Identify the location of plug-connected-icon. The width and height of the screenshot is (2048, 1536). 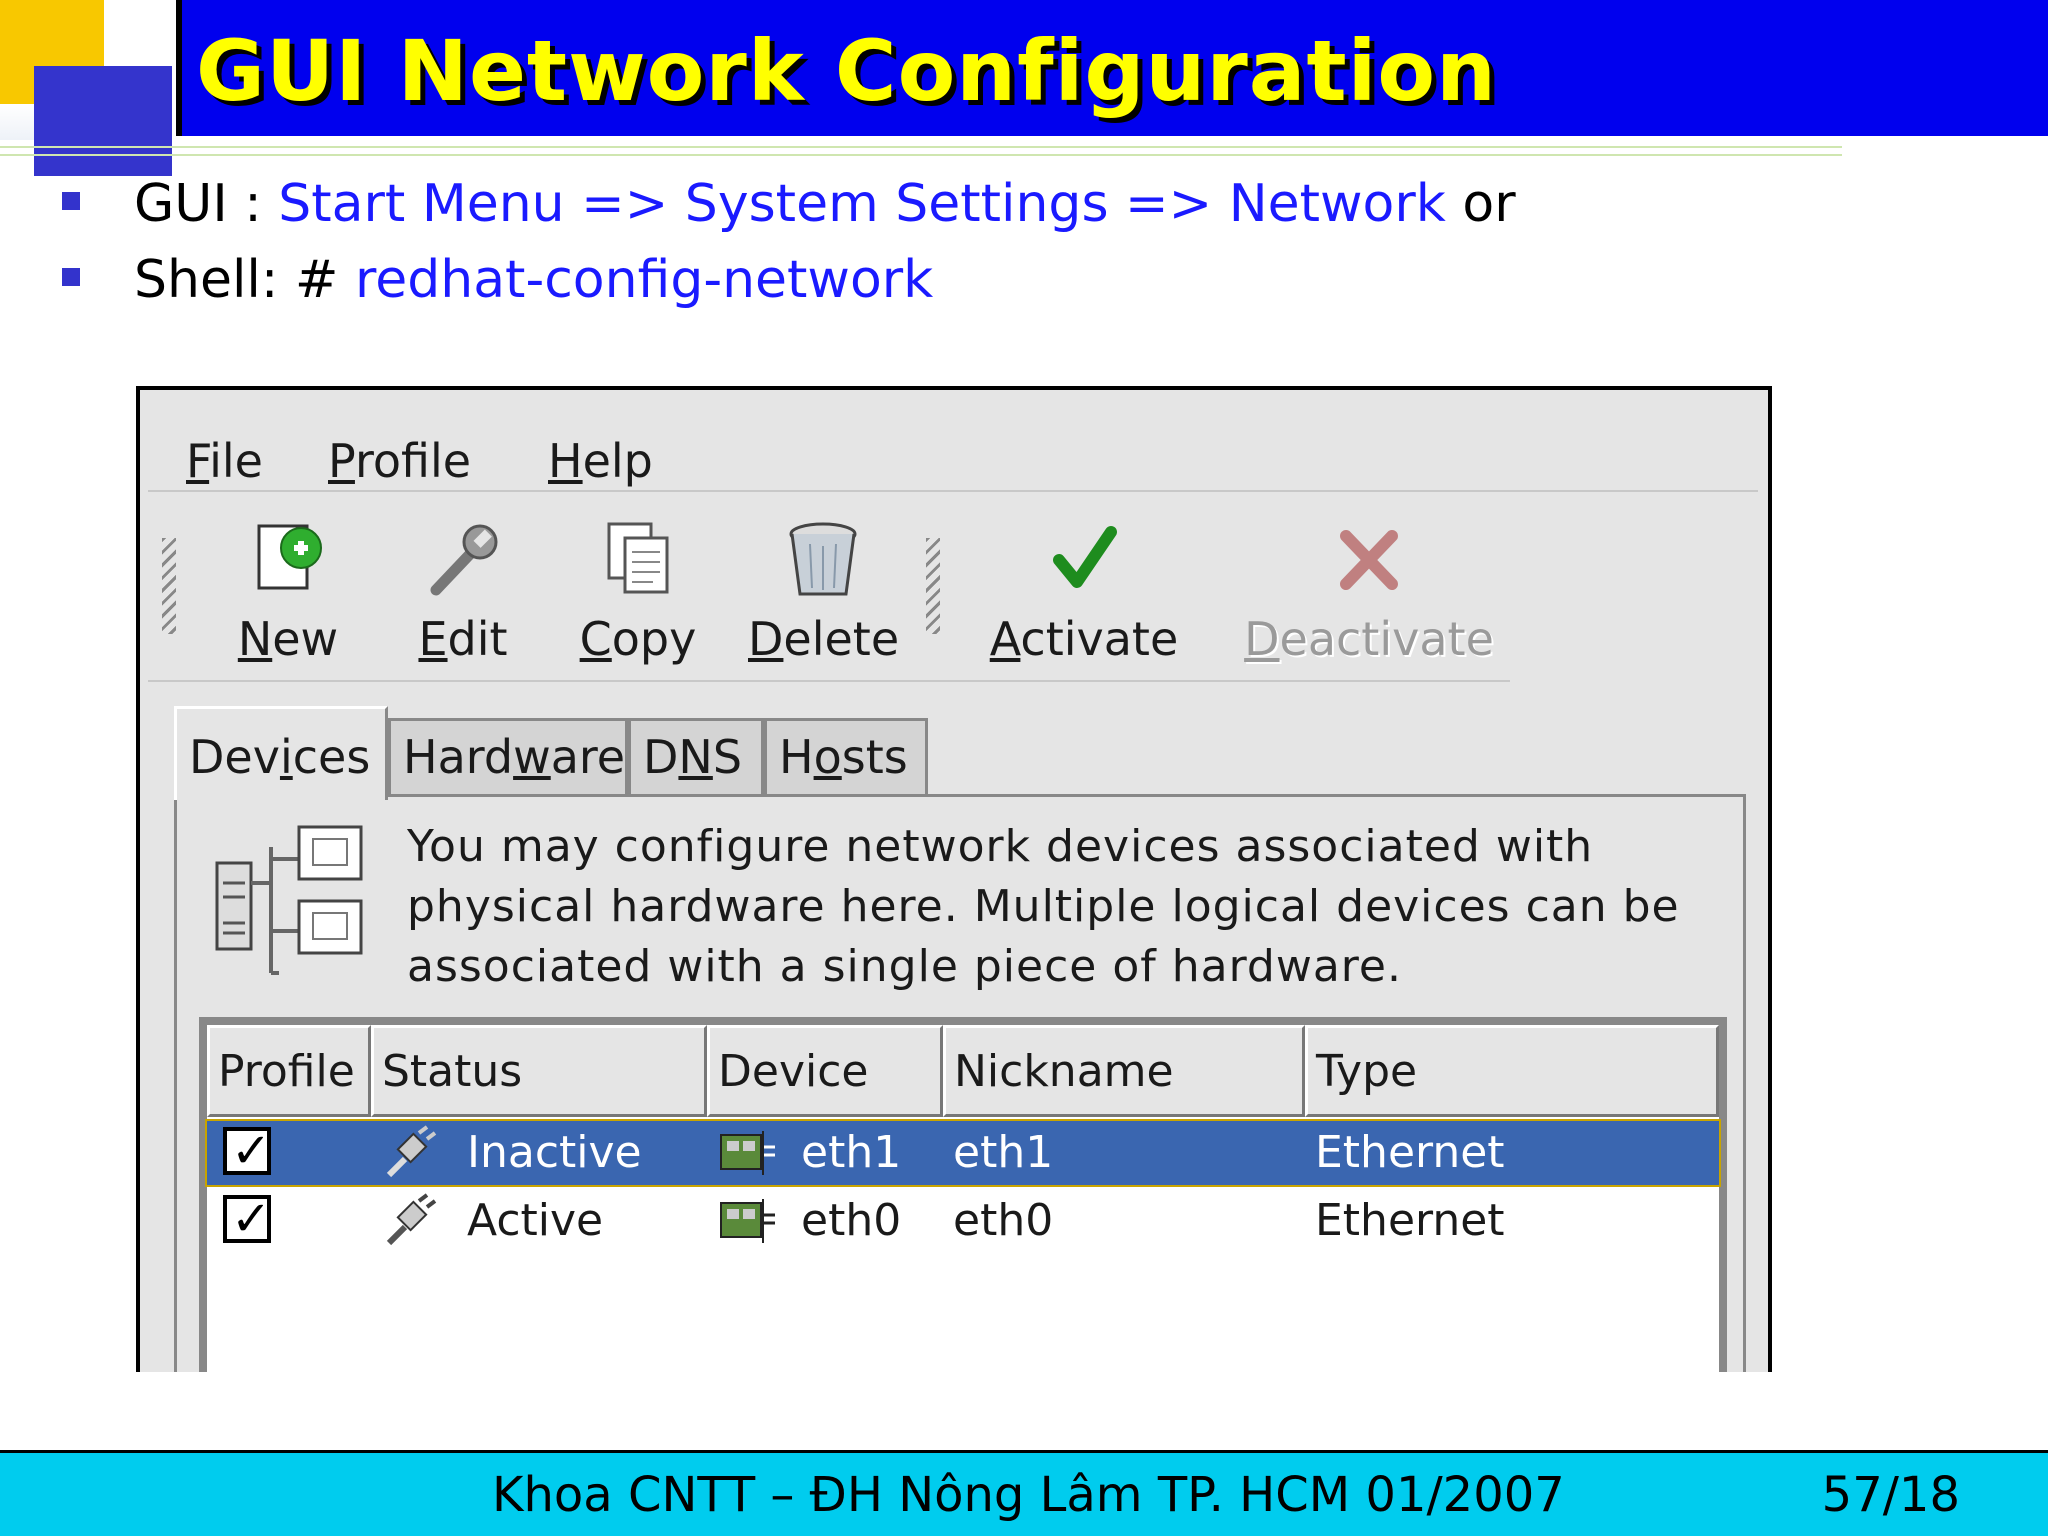
(411, 1219).